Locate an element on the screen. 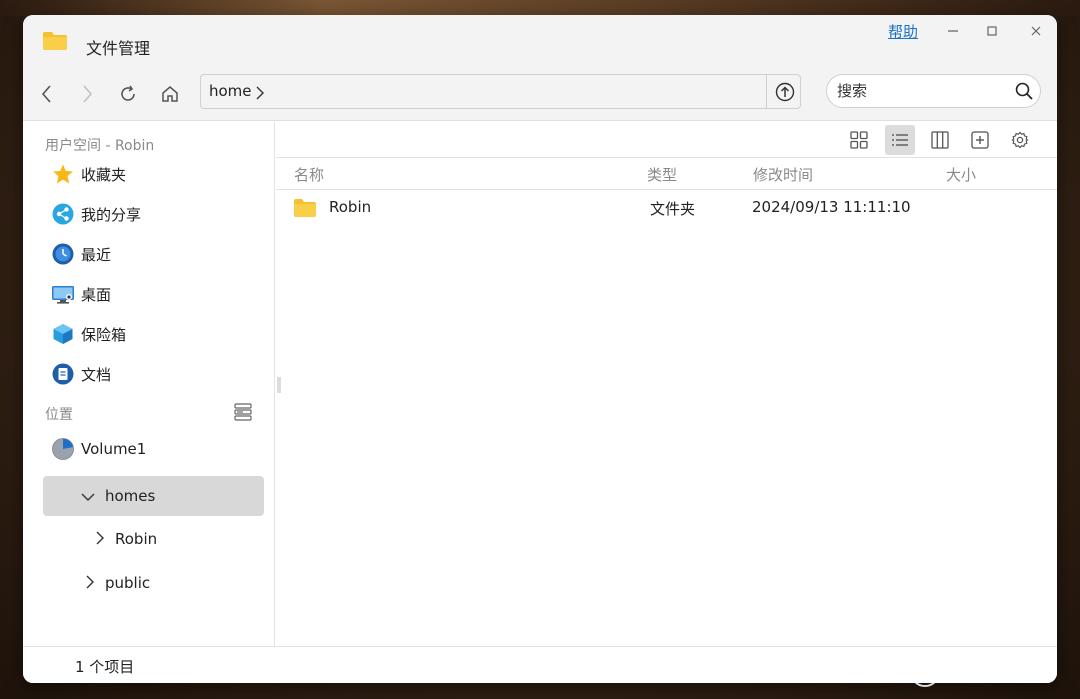  table-row: Robin 文件夹 2024/09/13 11:11:10 is located at coordinates (666, 208).